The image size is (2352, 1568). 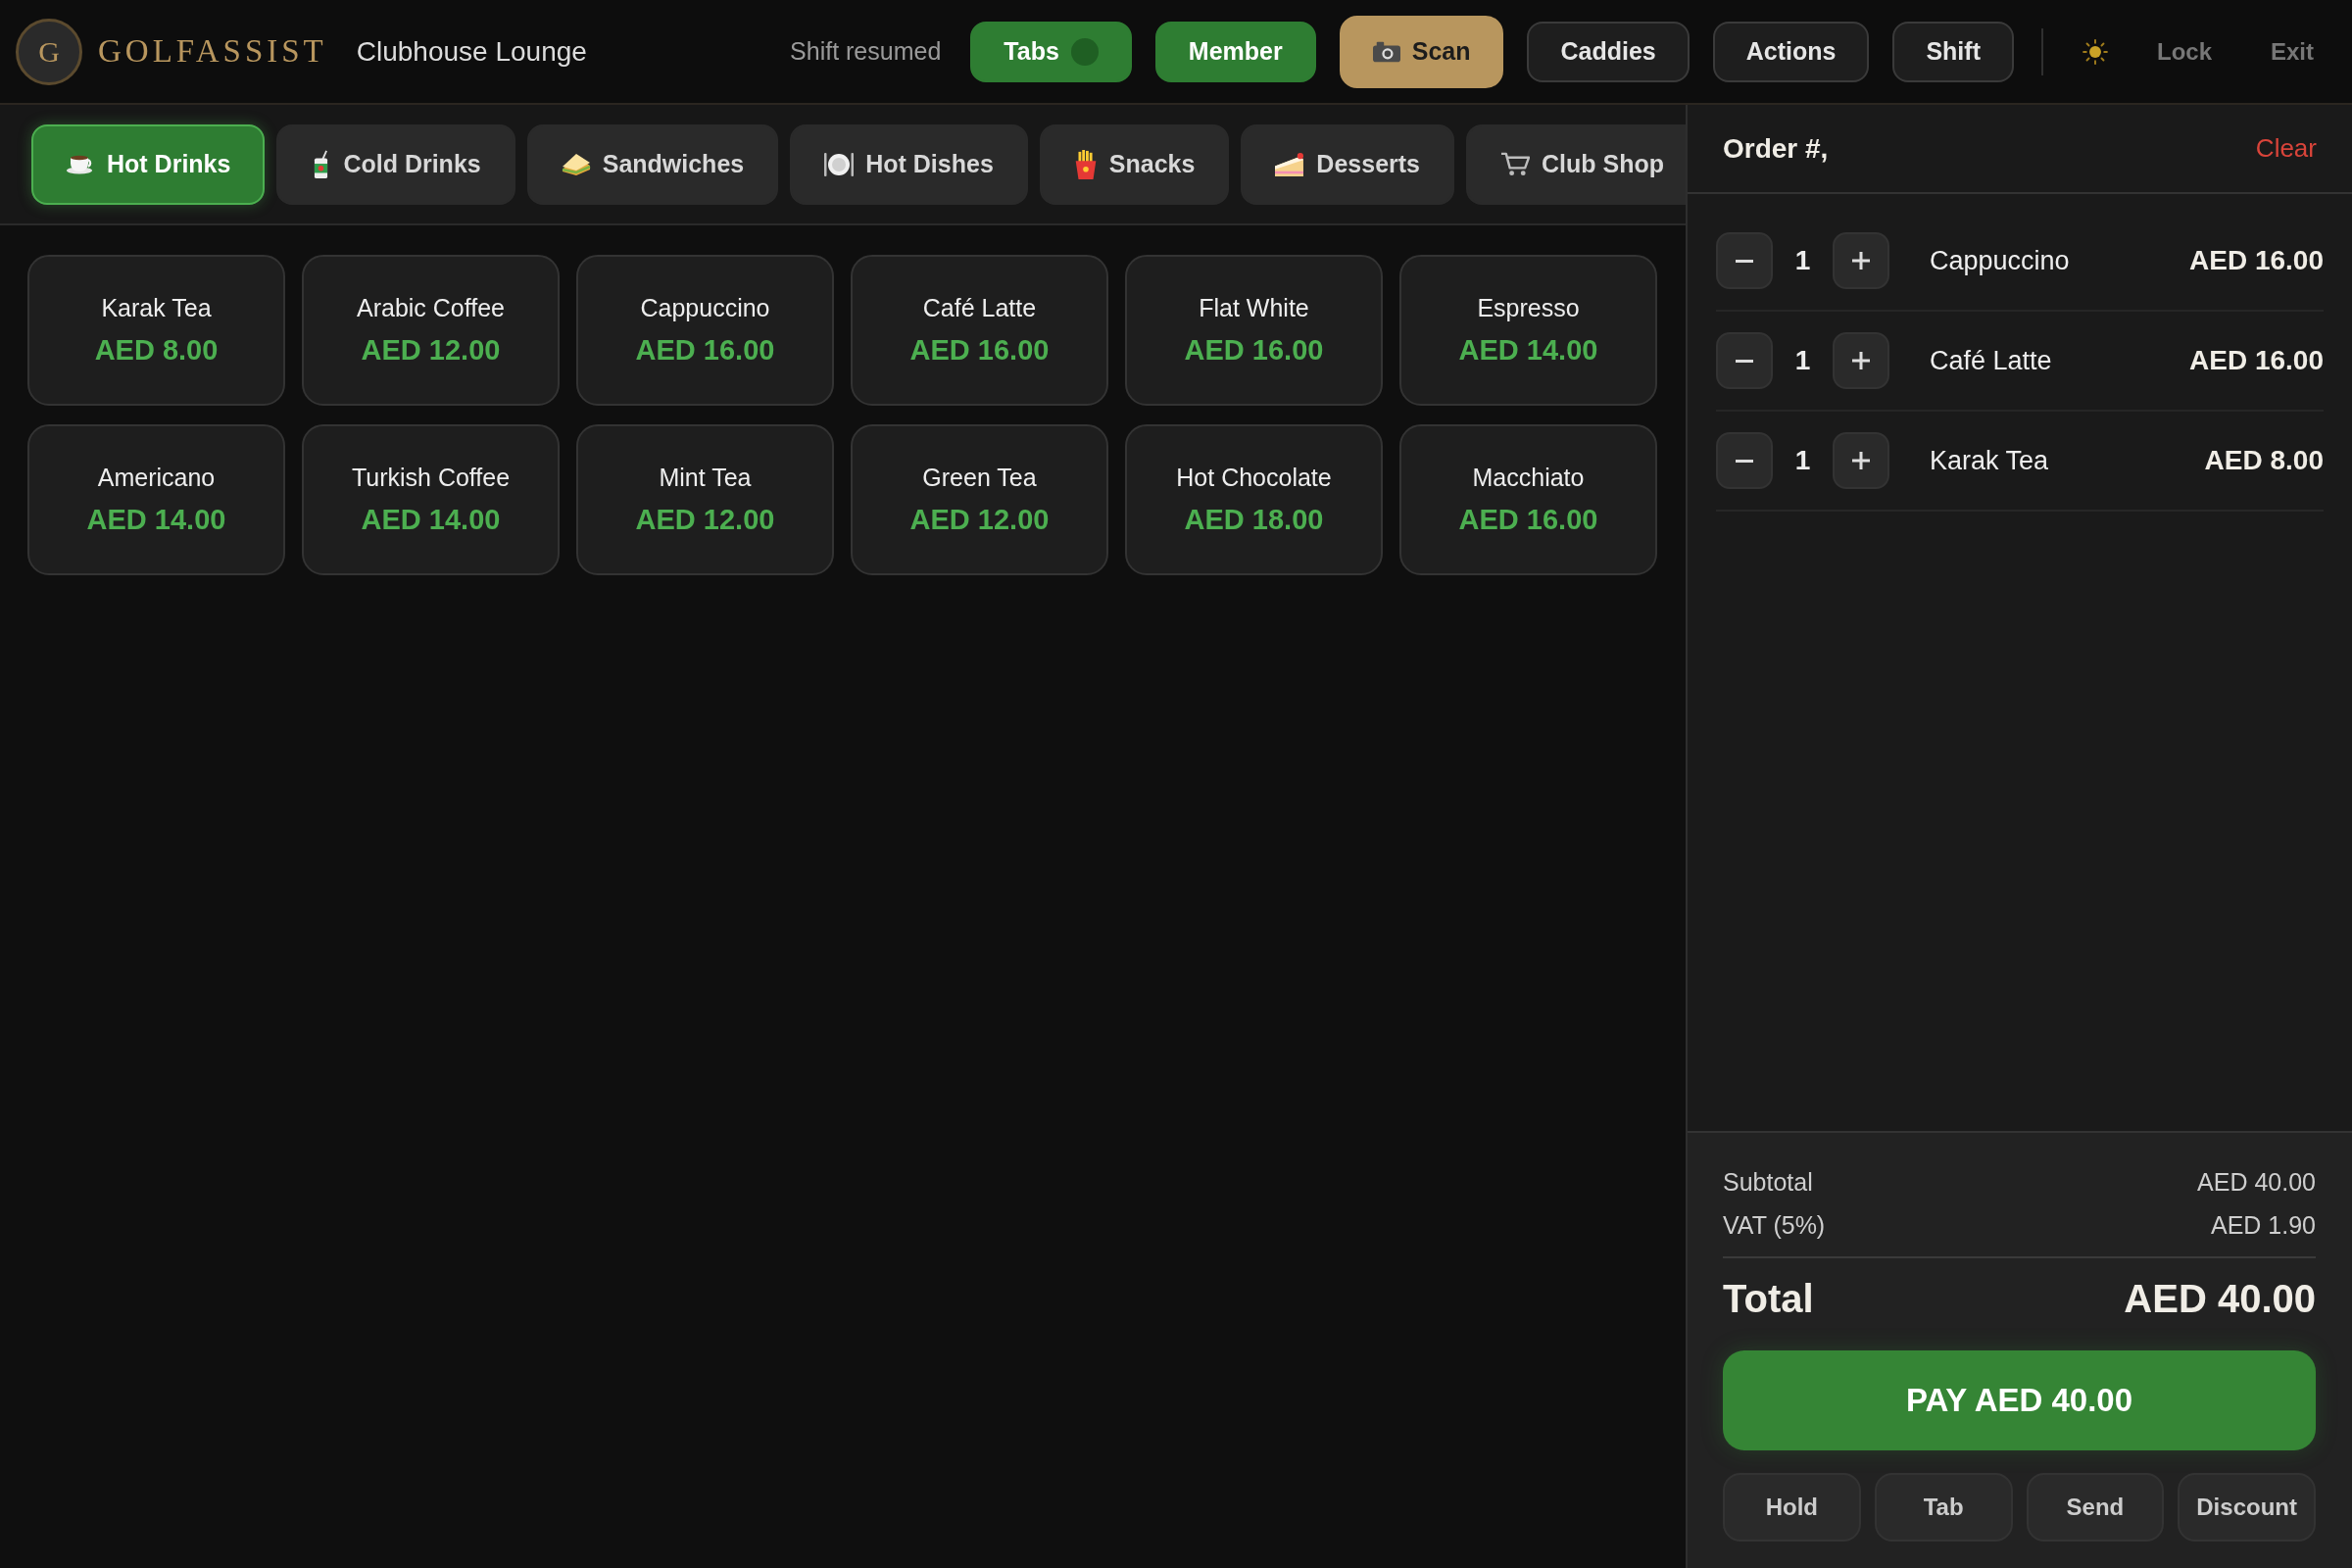 What do you see at coordinates (1515, 164) in the screenshot?
I see `cart-icon` at bounding box center [1515, 164].